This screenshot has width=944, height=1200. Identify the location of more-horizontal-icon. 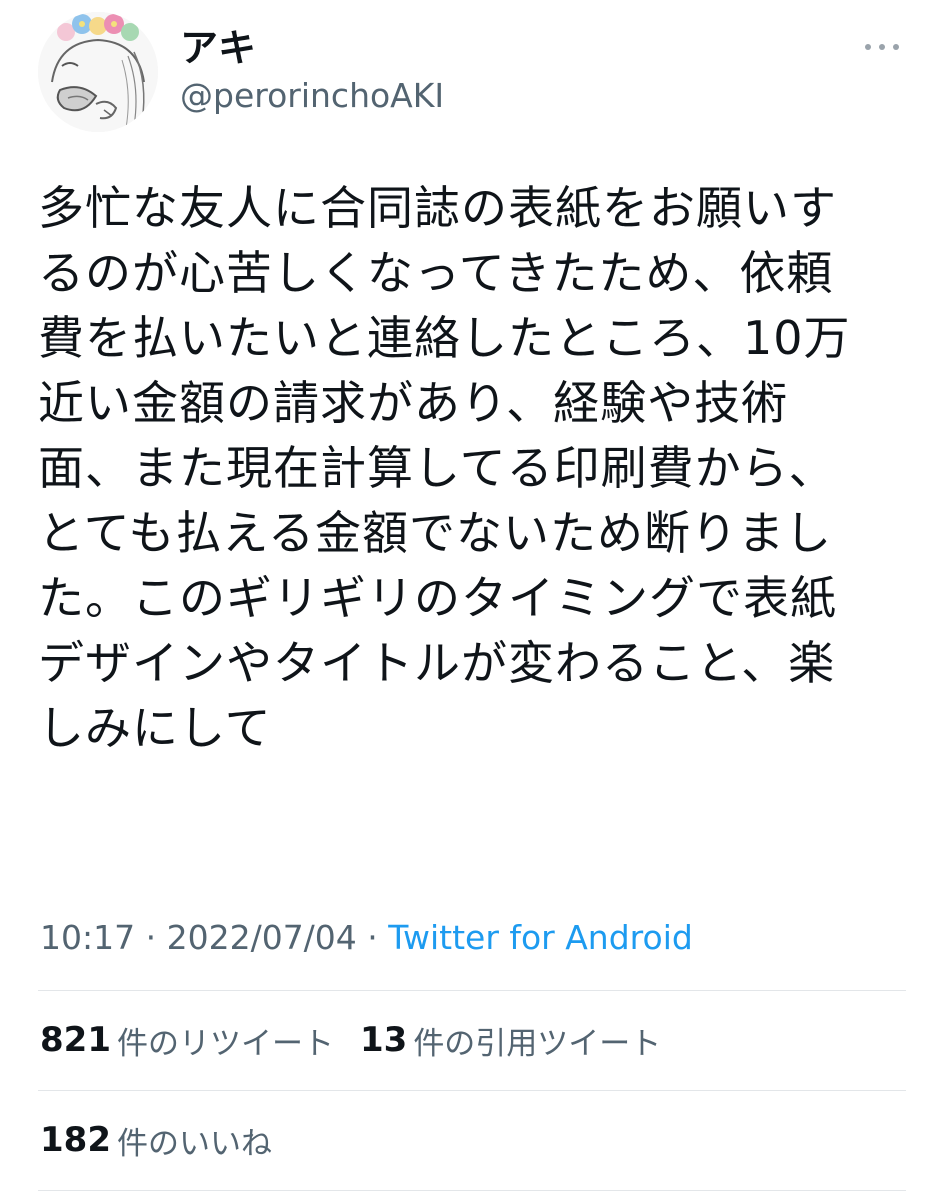
(868, 47).